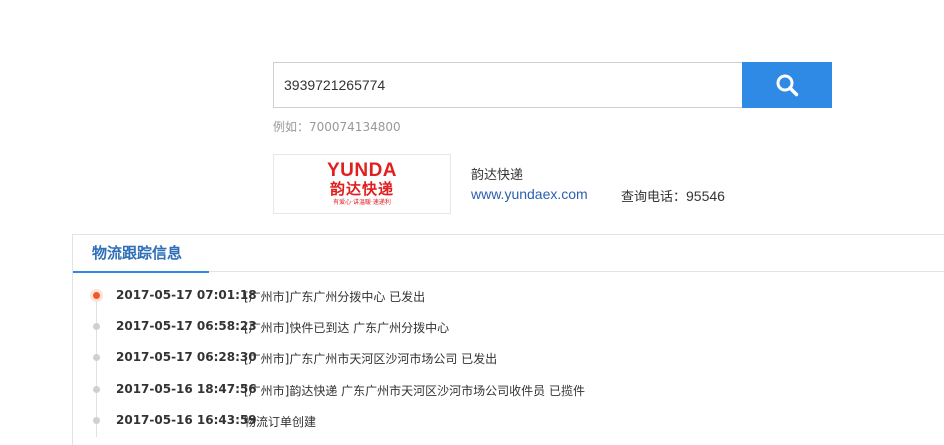  I want to click on tracking-event: 2017-05-16 16:43:59 物流订单创建, so click(508, 420).